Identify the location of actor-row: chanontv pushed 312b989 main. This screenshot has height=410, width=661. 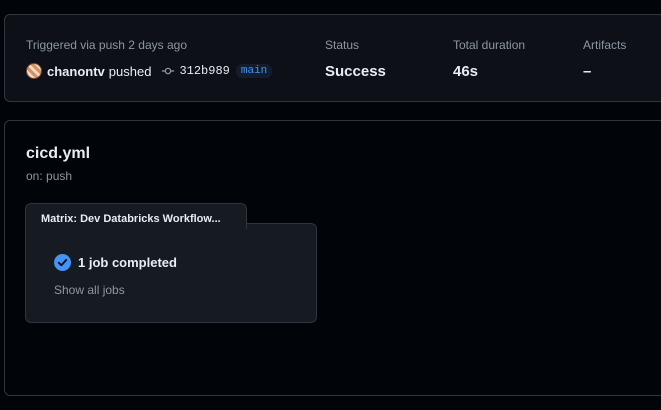
(149, 71).